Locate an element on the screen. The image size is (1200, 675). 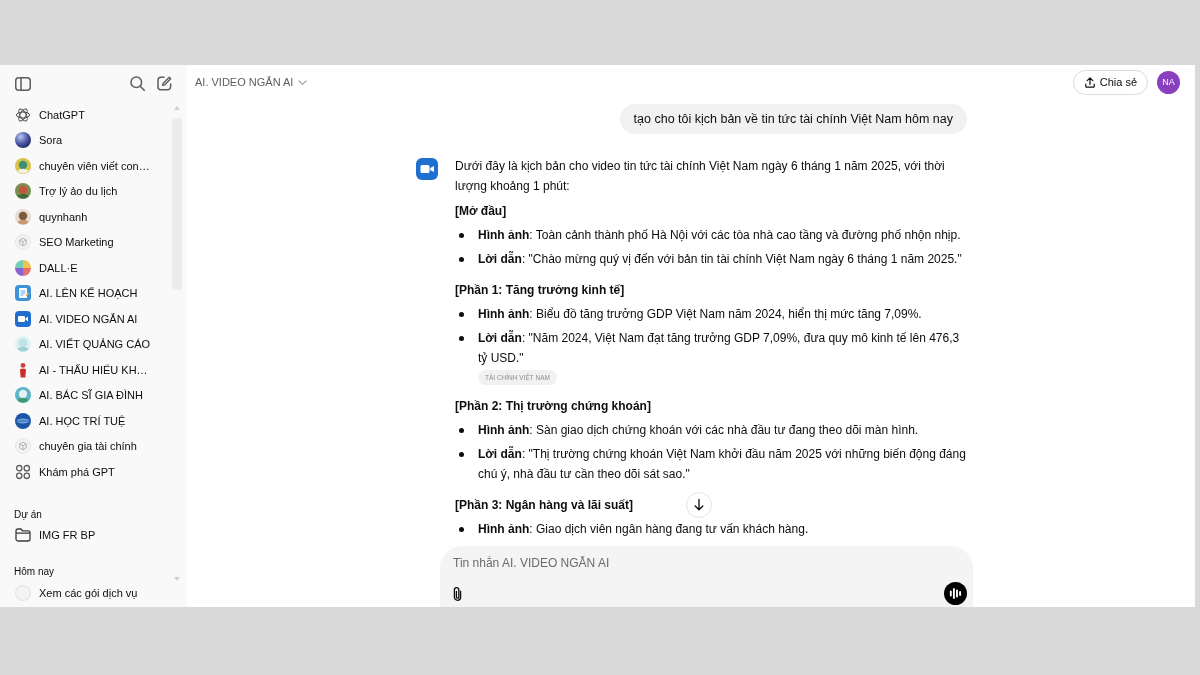
sidebar-item: AI. LÊN KẾ HOẠCH is located at coordinates (85, 293).